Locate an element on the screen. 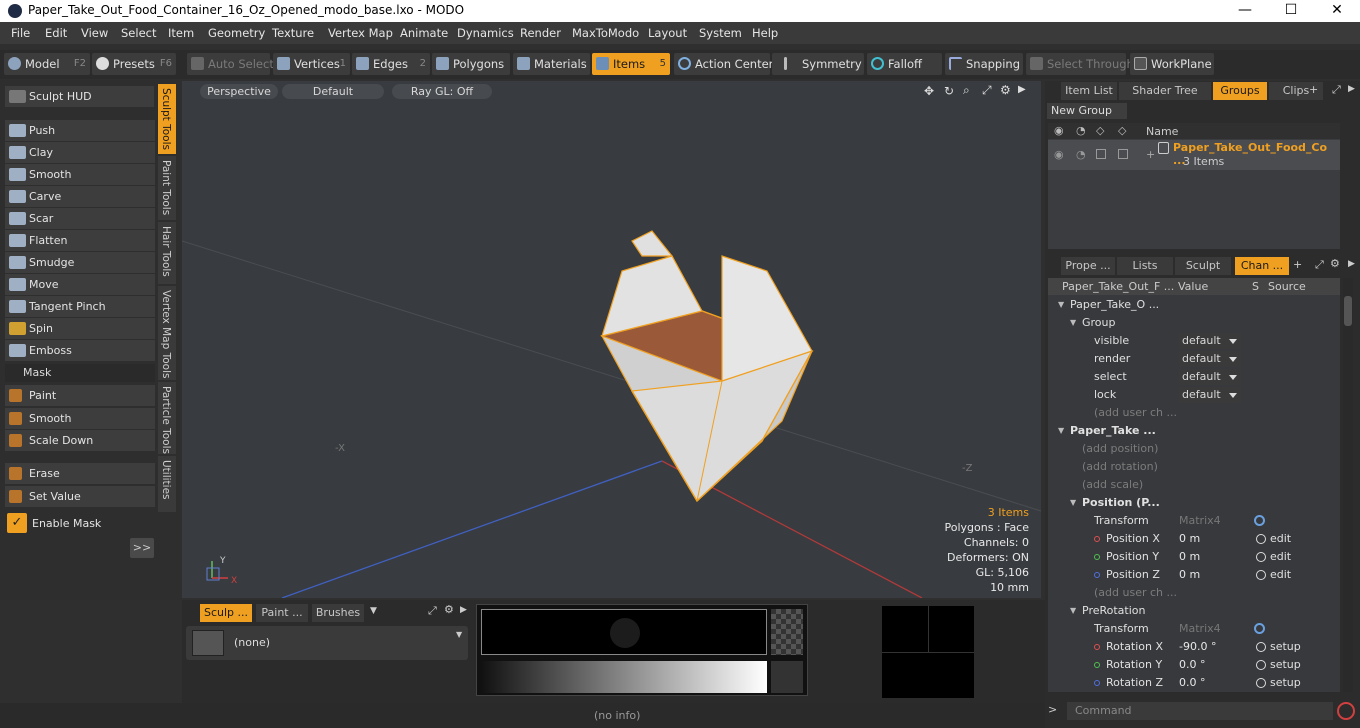 The height and width of the screenshot is (728, 1360). channel-row: select default is located at coordinates (1194, 377).